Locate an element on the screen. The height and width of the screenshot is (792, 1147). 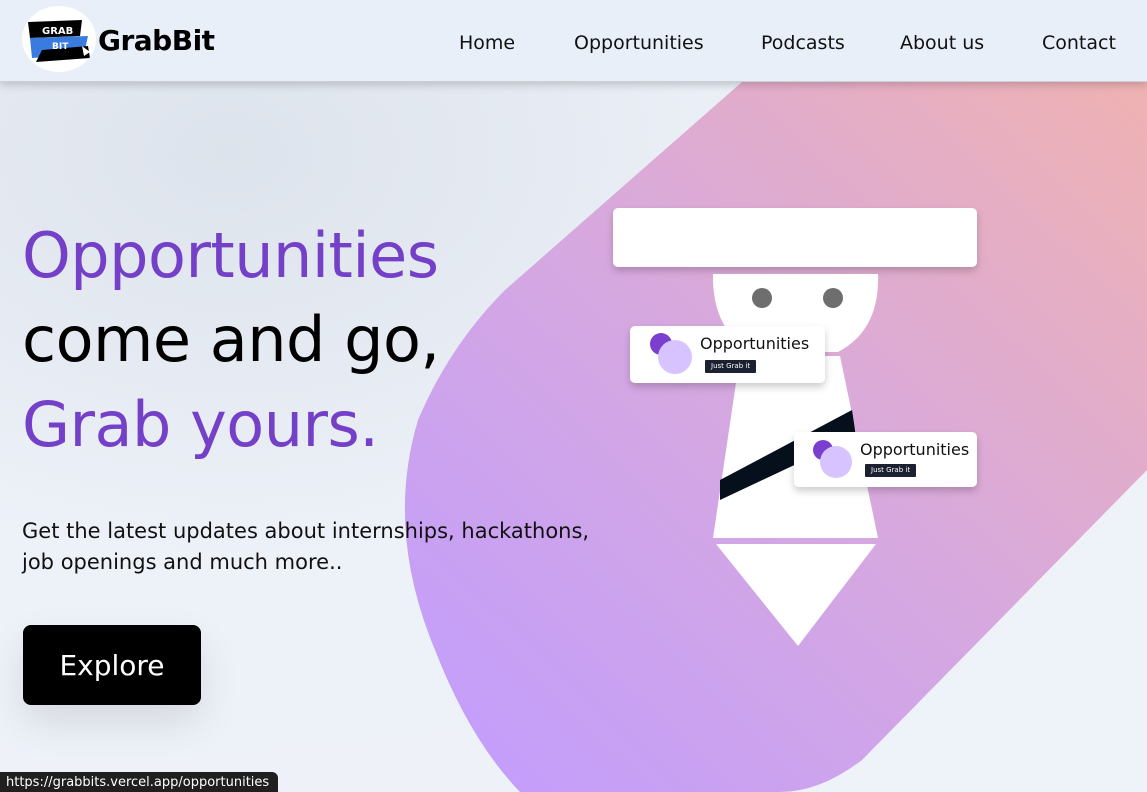
brand-name: GrabBit is located at coordinates (156, 40).